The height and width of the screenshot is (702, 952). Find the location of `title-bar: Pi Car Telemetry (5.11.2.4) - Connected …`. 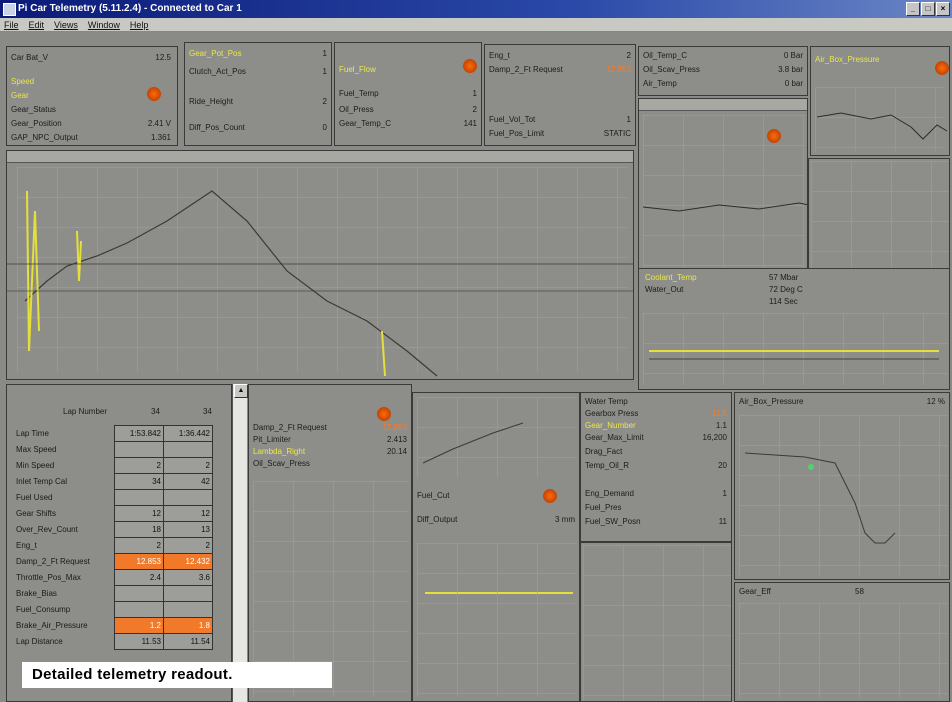

title-bar: Pi Car Telemetry (5.11.2.4) - Connected … is located at coordinates (476, 9).